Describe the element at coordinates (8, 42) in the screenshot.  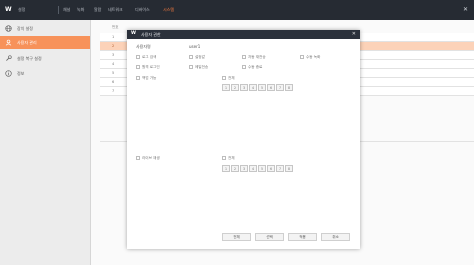
I see `user-icon` at that location.